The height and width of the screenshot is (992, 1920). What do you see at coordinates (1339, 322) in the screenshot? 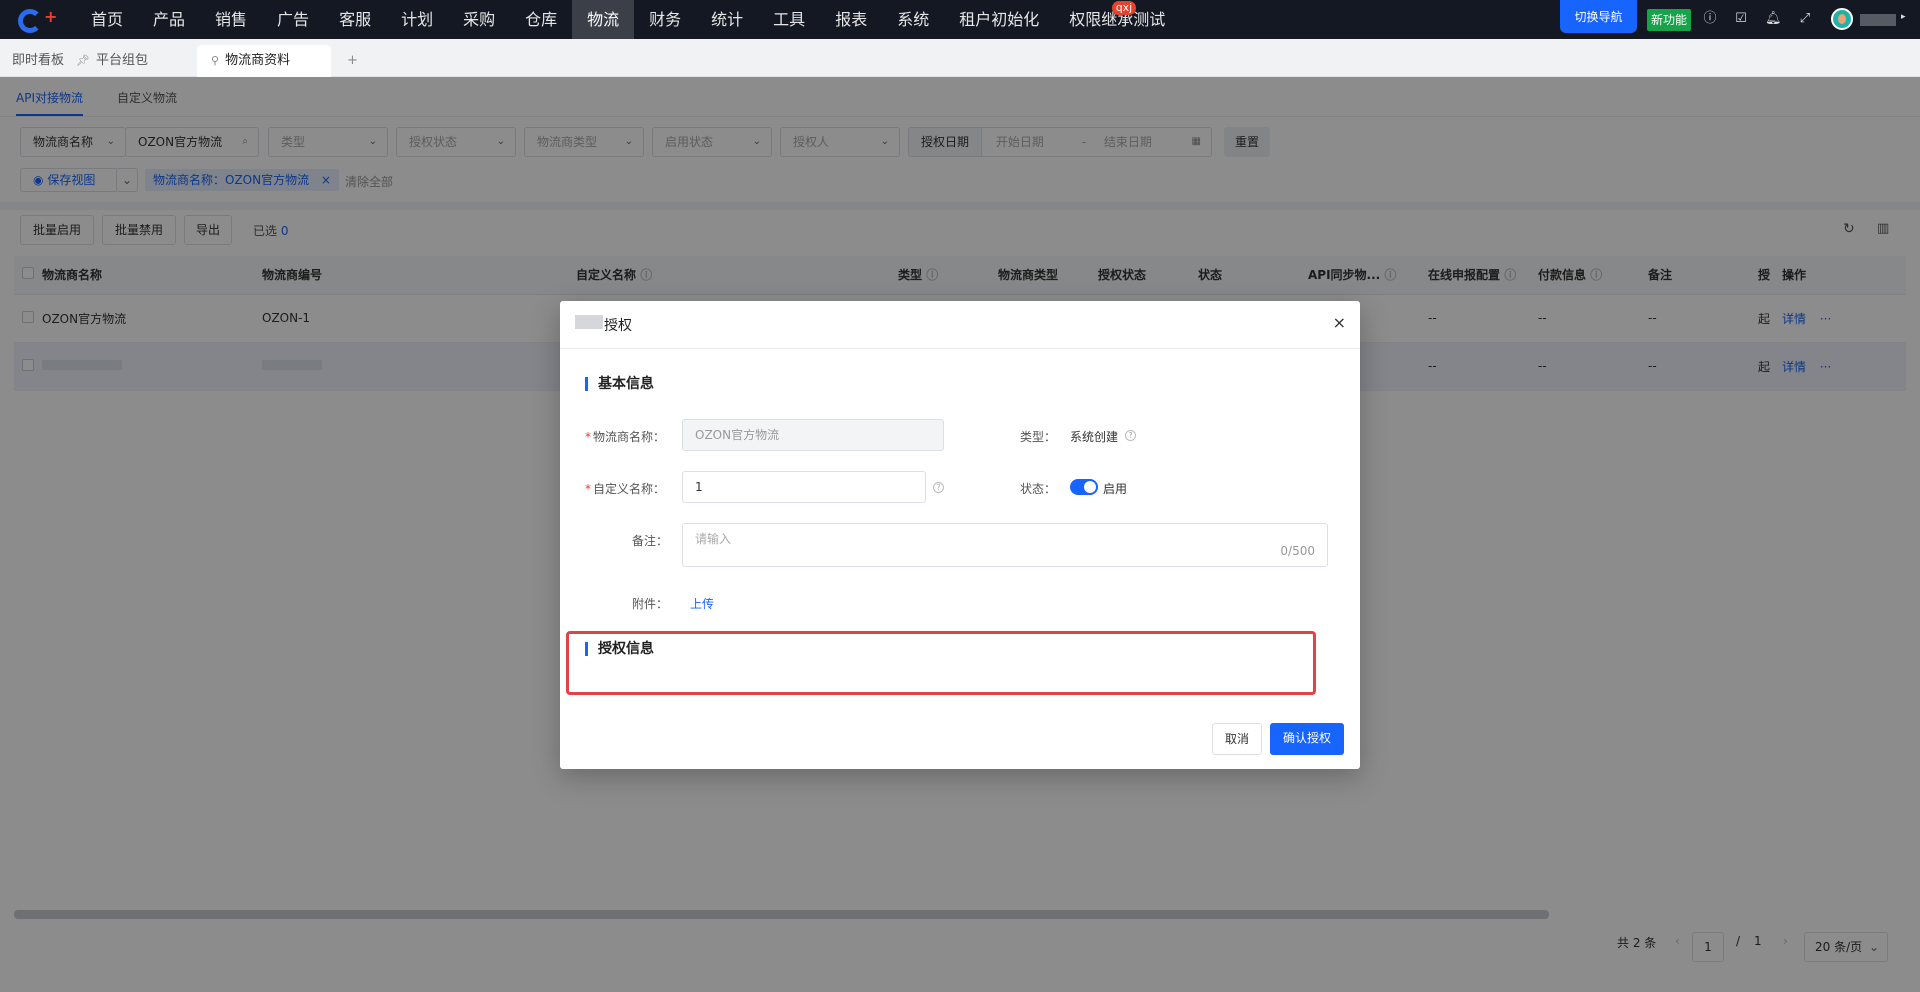
I see `close-icon: ×` at bounding box center [1339, 322].